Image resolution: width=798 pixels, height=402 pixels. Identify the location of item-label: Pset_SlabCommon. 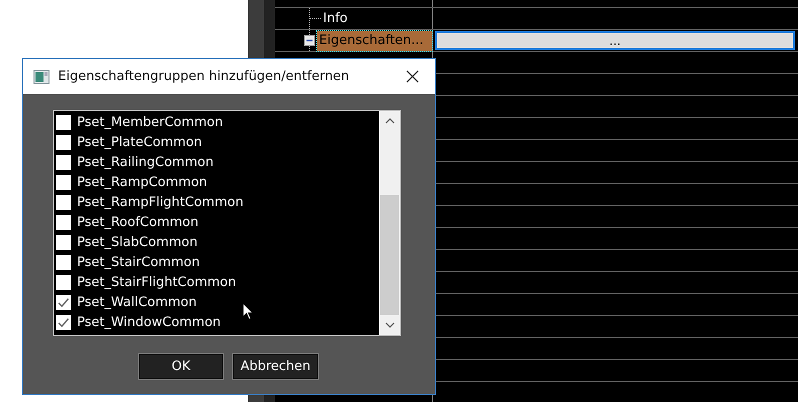
(137, 242).